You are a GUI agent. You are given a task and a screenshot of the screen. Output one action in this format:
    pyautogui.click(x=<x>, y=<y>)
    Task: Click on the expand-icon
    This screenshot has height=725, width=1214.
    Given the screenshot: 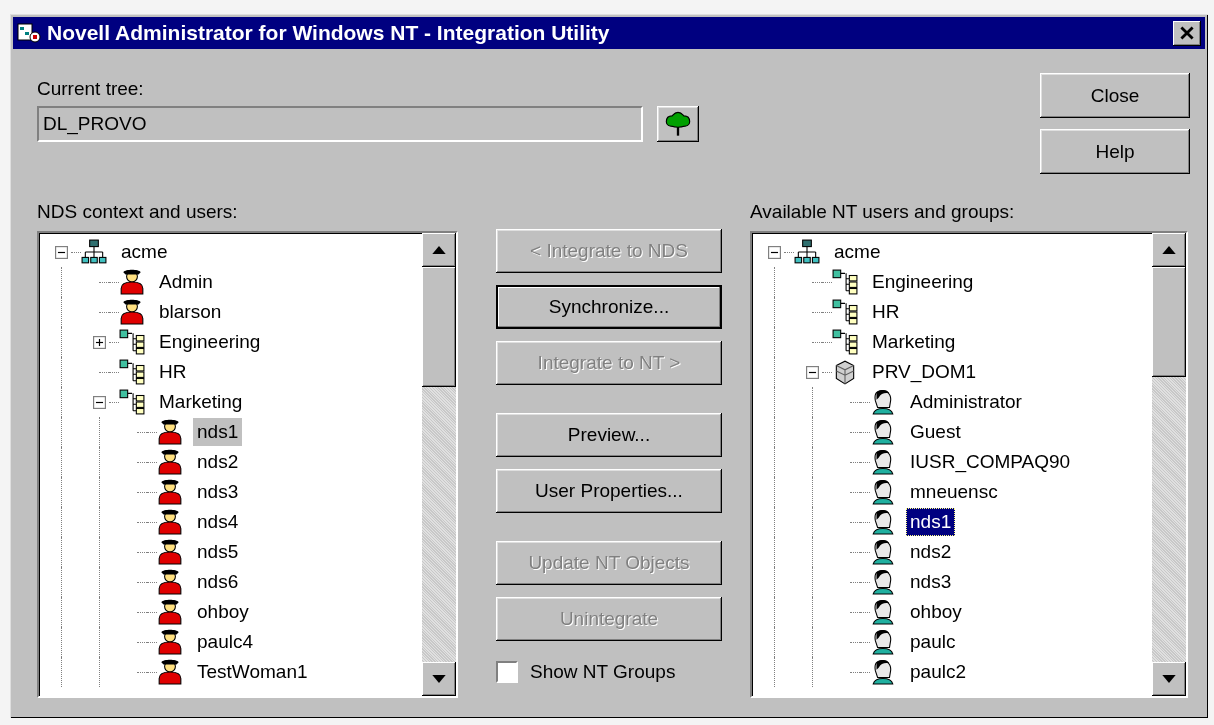 What is the action you would take?
    pyautogui.click(x=99, y=342)
    